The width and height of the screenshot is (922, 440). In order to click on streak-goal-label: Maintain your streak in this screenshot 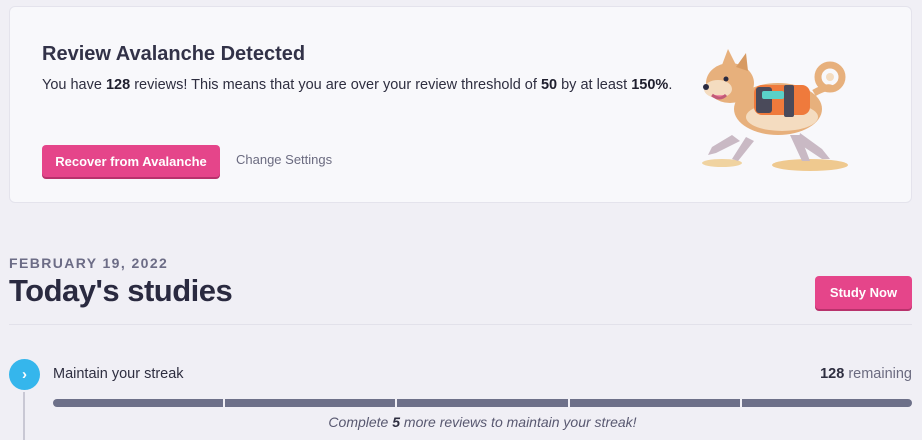, I will do `click(118, 374)`.